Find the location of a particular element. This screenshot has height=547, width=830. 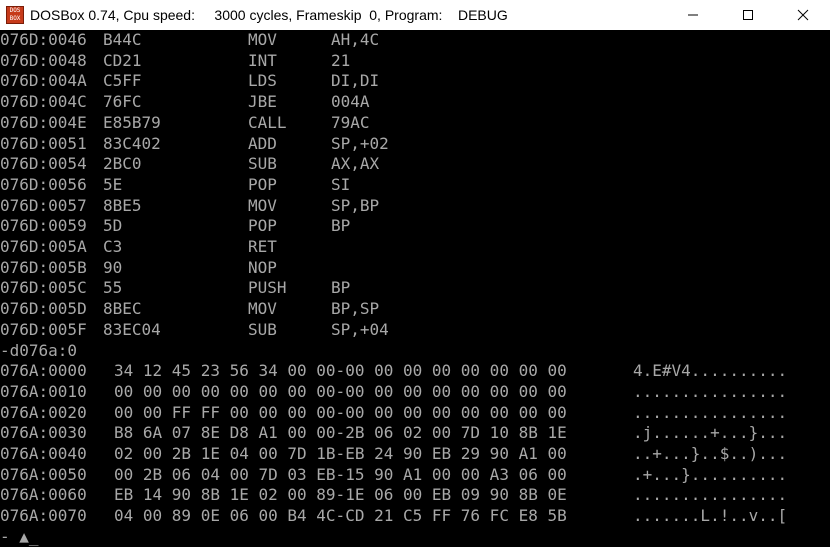

disasm-address: 076D:0048 is located at coordinates (43, 60).